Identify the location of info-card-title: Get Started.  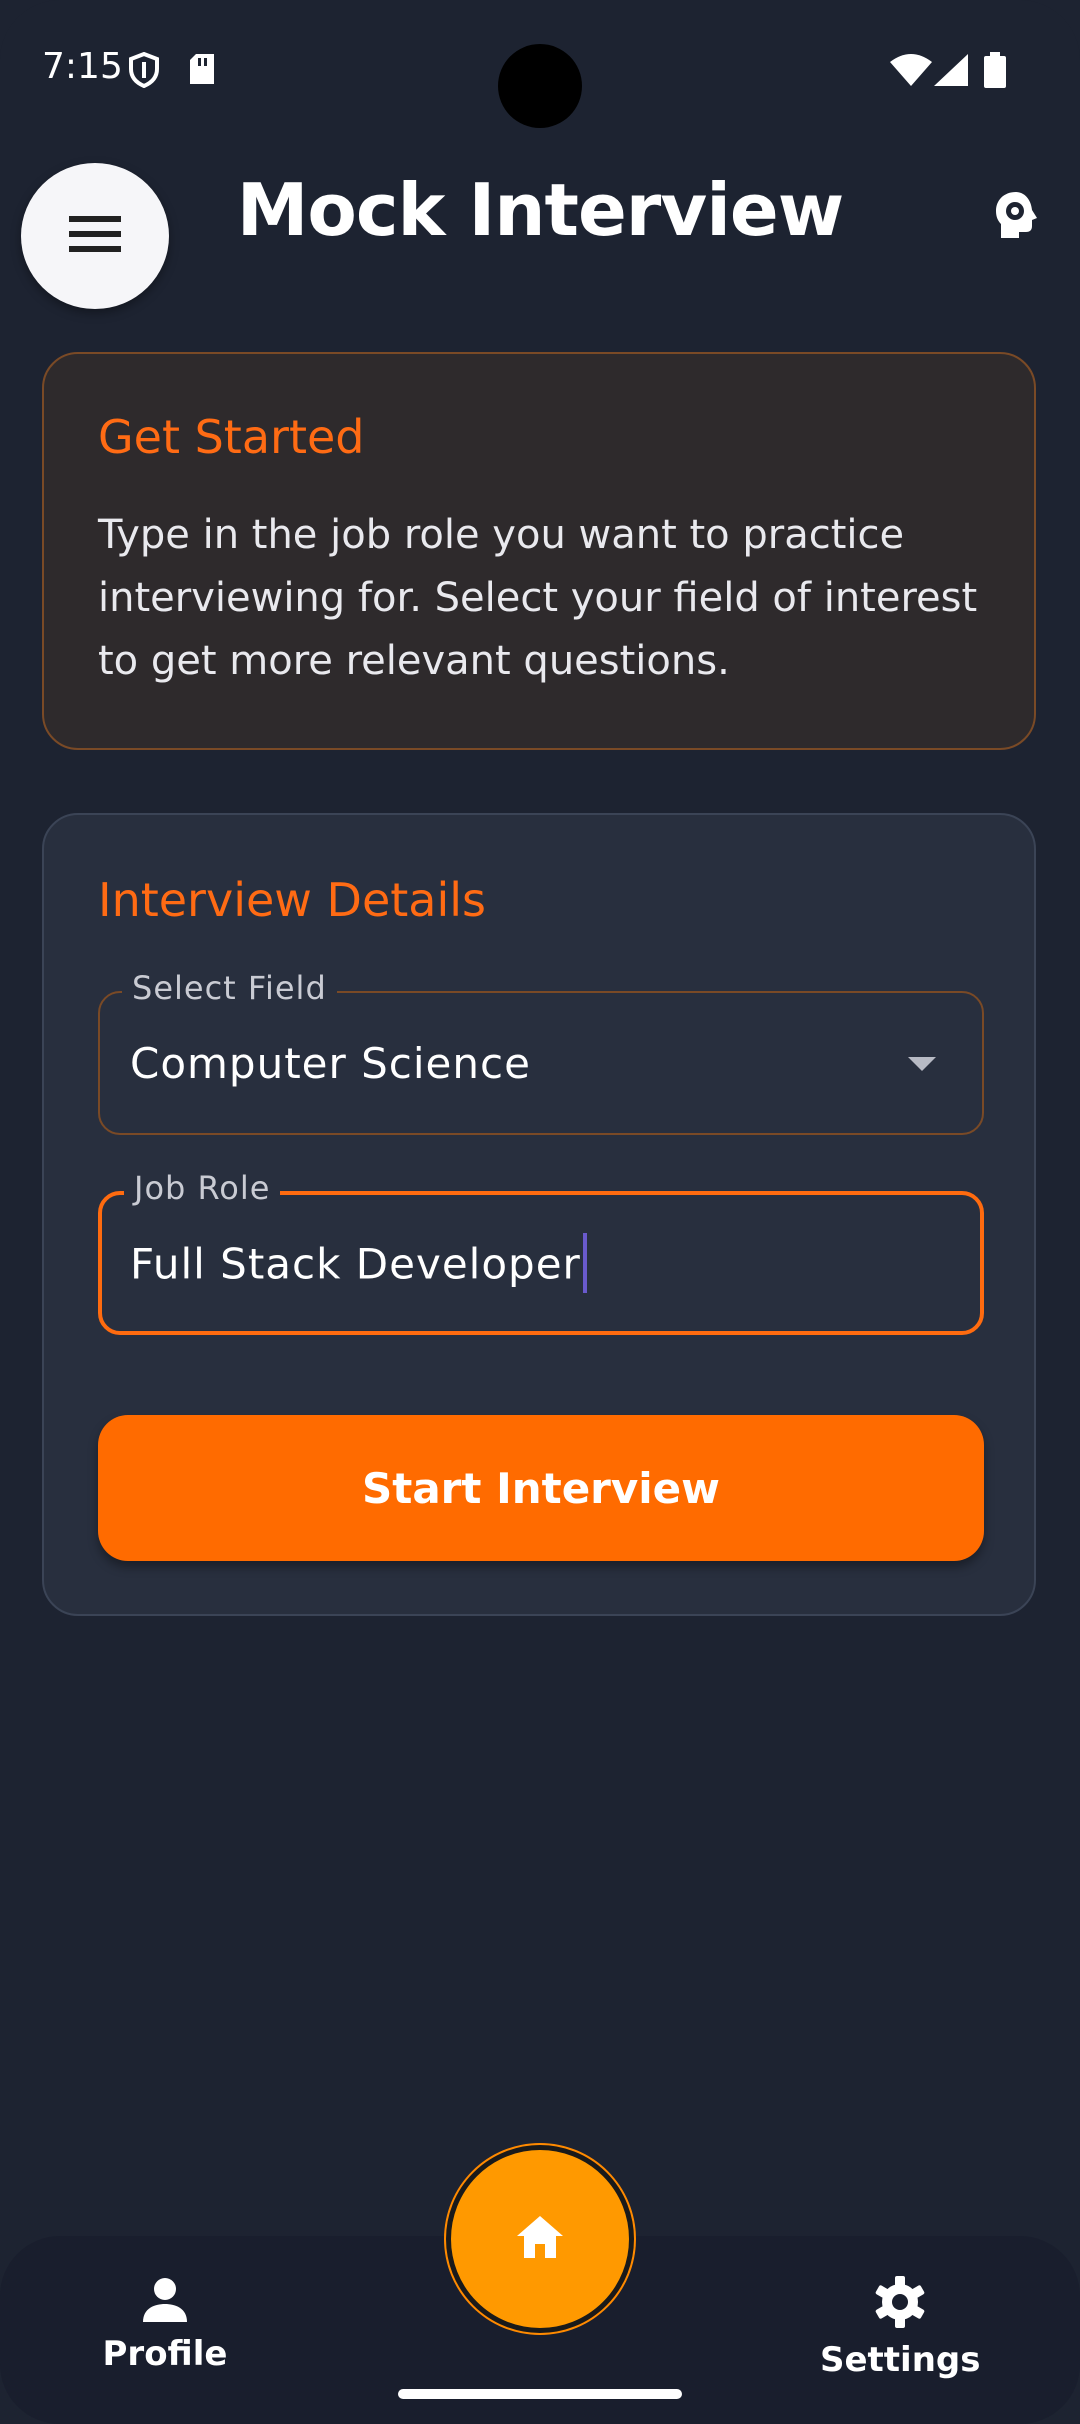
(231, 437).